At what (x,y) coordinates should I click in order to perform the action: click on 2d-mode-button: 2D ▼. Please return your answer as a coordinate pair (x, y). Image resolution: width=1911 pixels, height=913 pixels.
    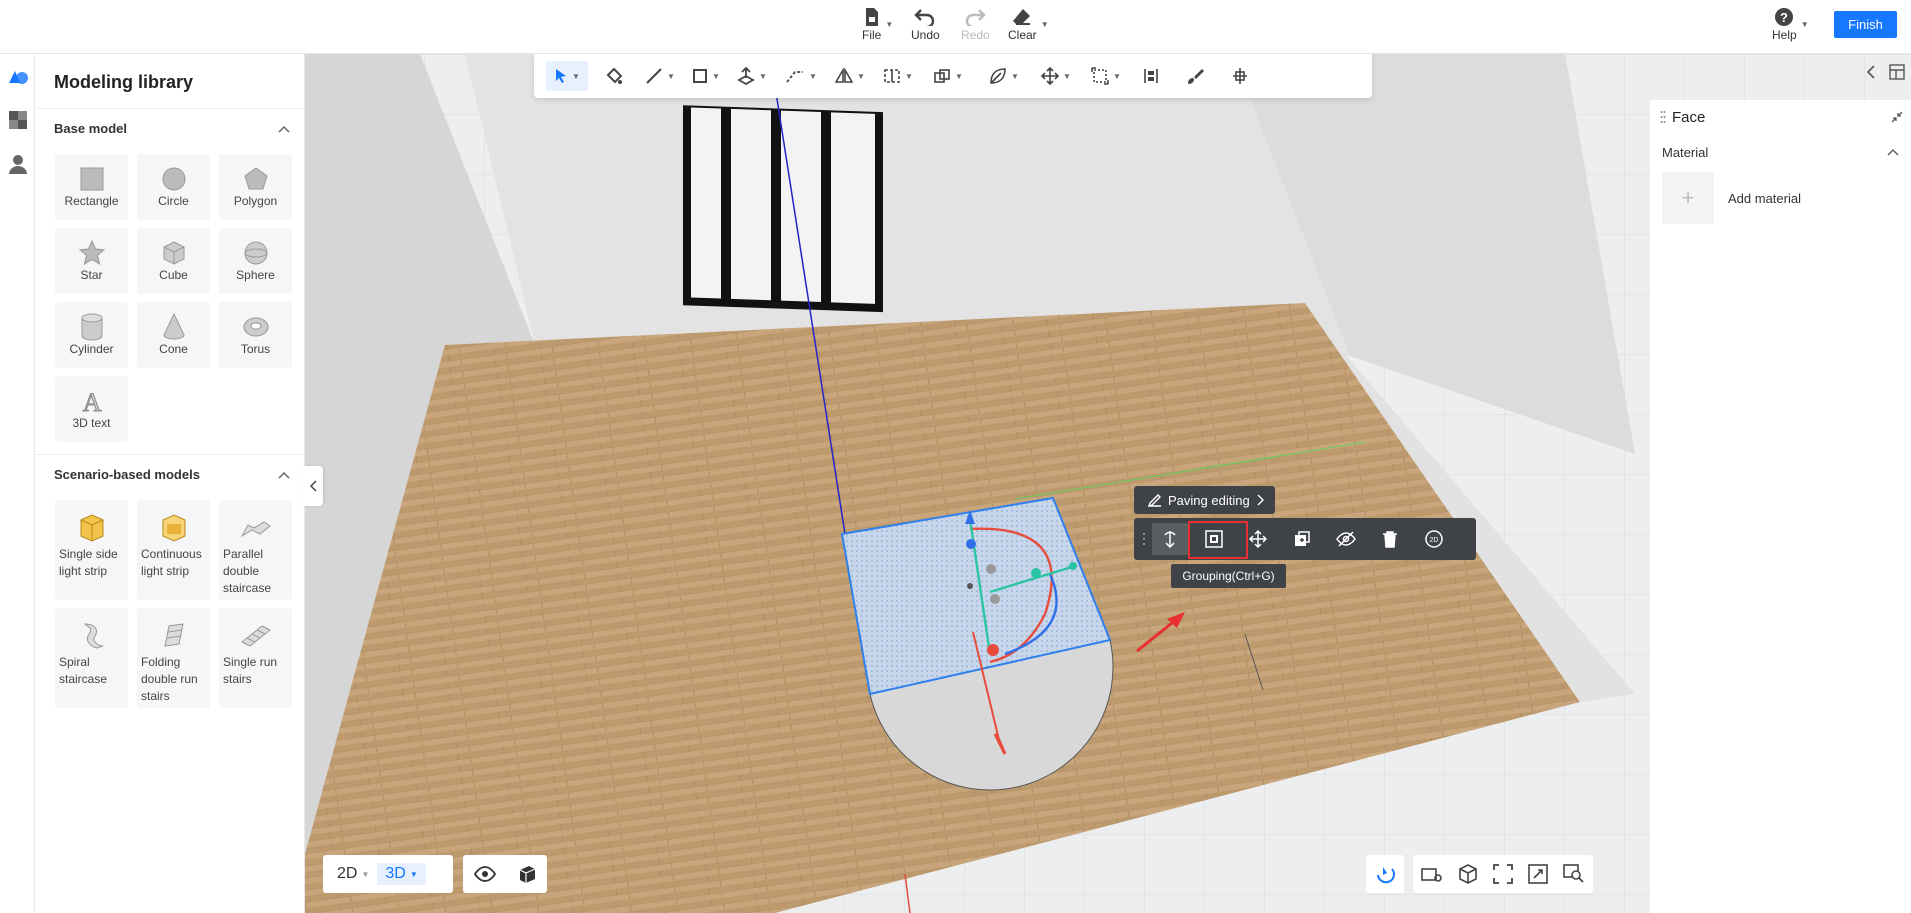
    Looking at the image, I should click on (353, 874).